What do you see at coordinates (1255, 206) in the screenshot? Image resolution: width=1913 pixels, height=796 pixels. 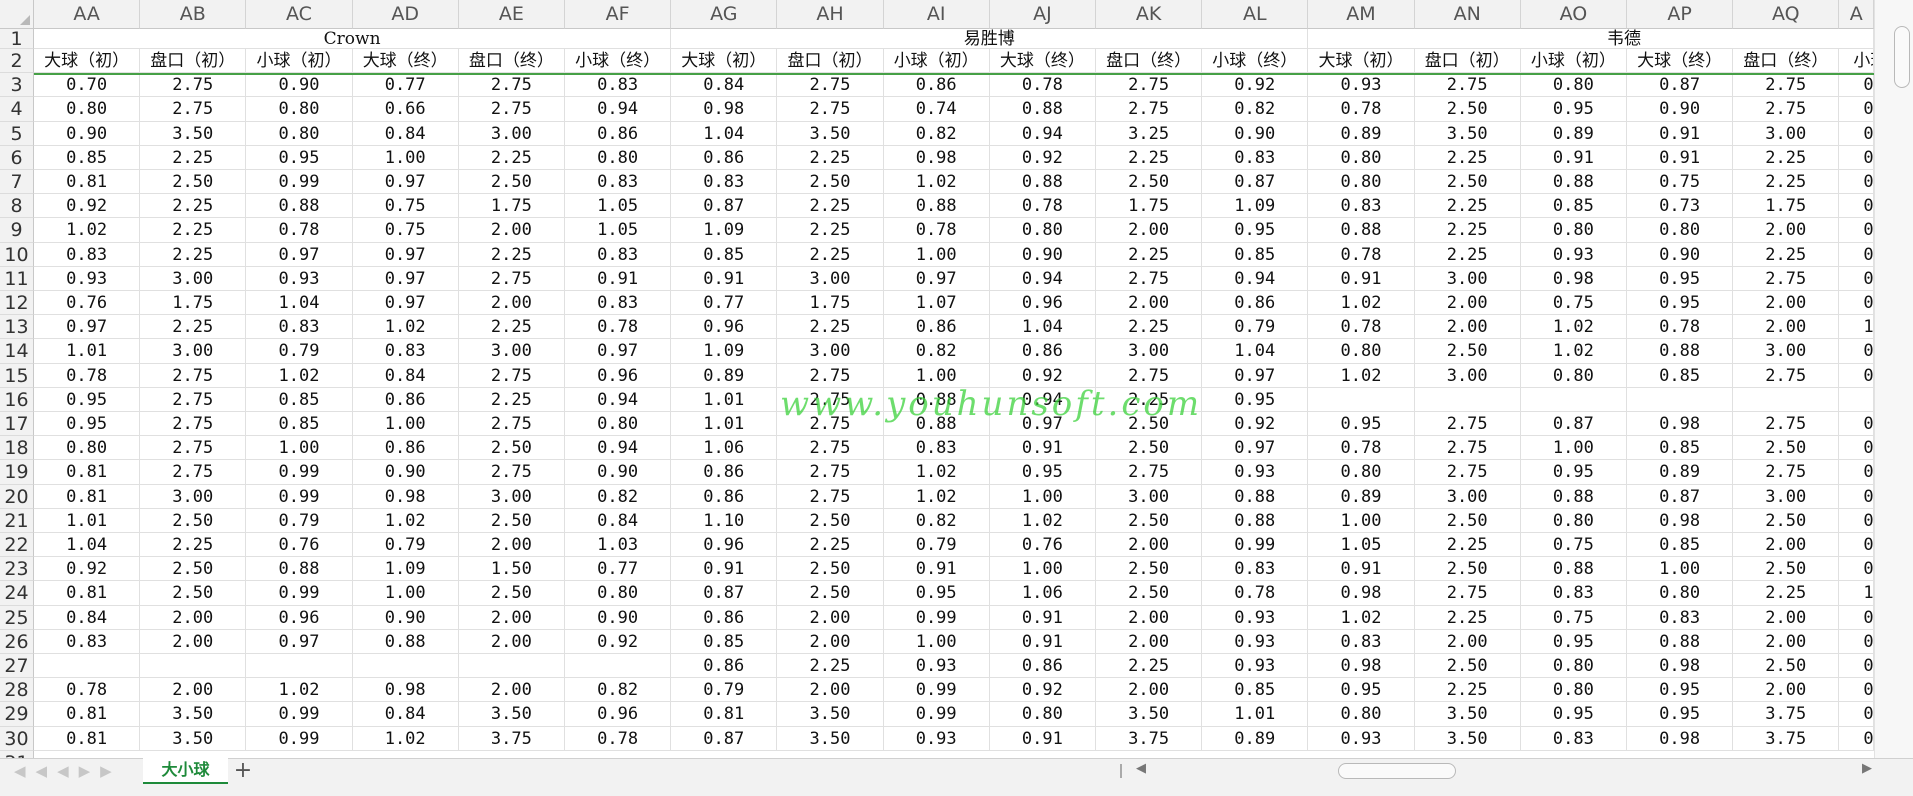 I see `data-cell: 1.09` at bounding box center [1255, 206].